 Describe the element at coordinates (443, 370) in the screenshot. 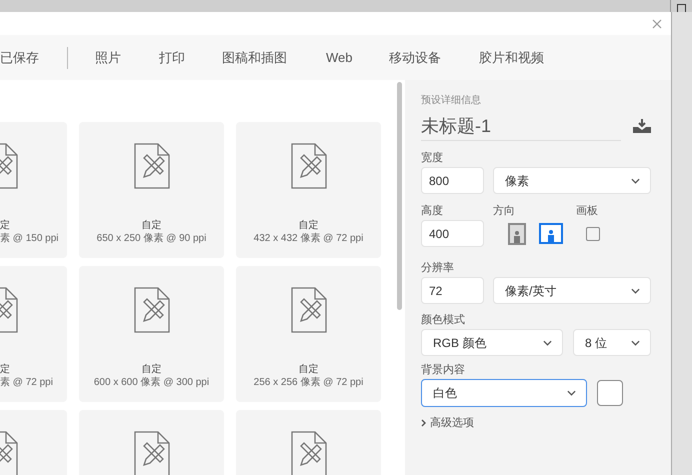

I see `field-label: 背景内容` at that location.